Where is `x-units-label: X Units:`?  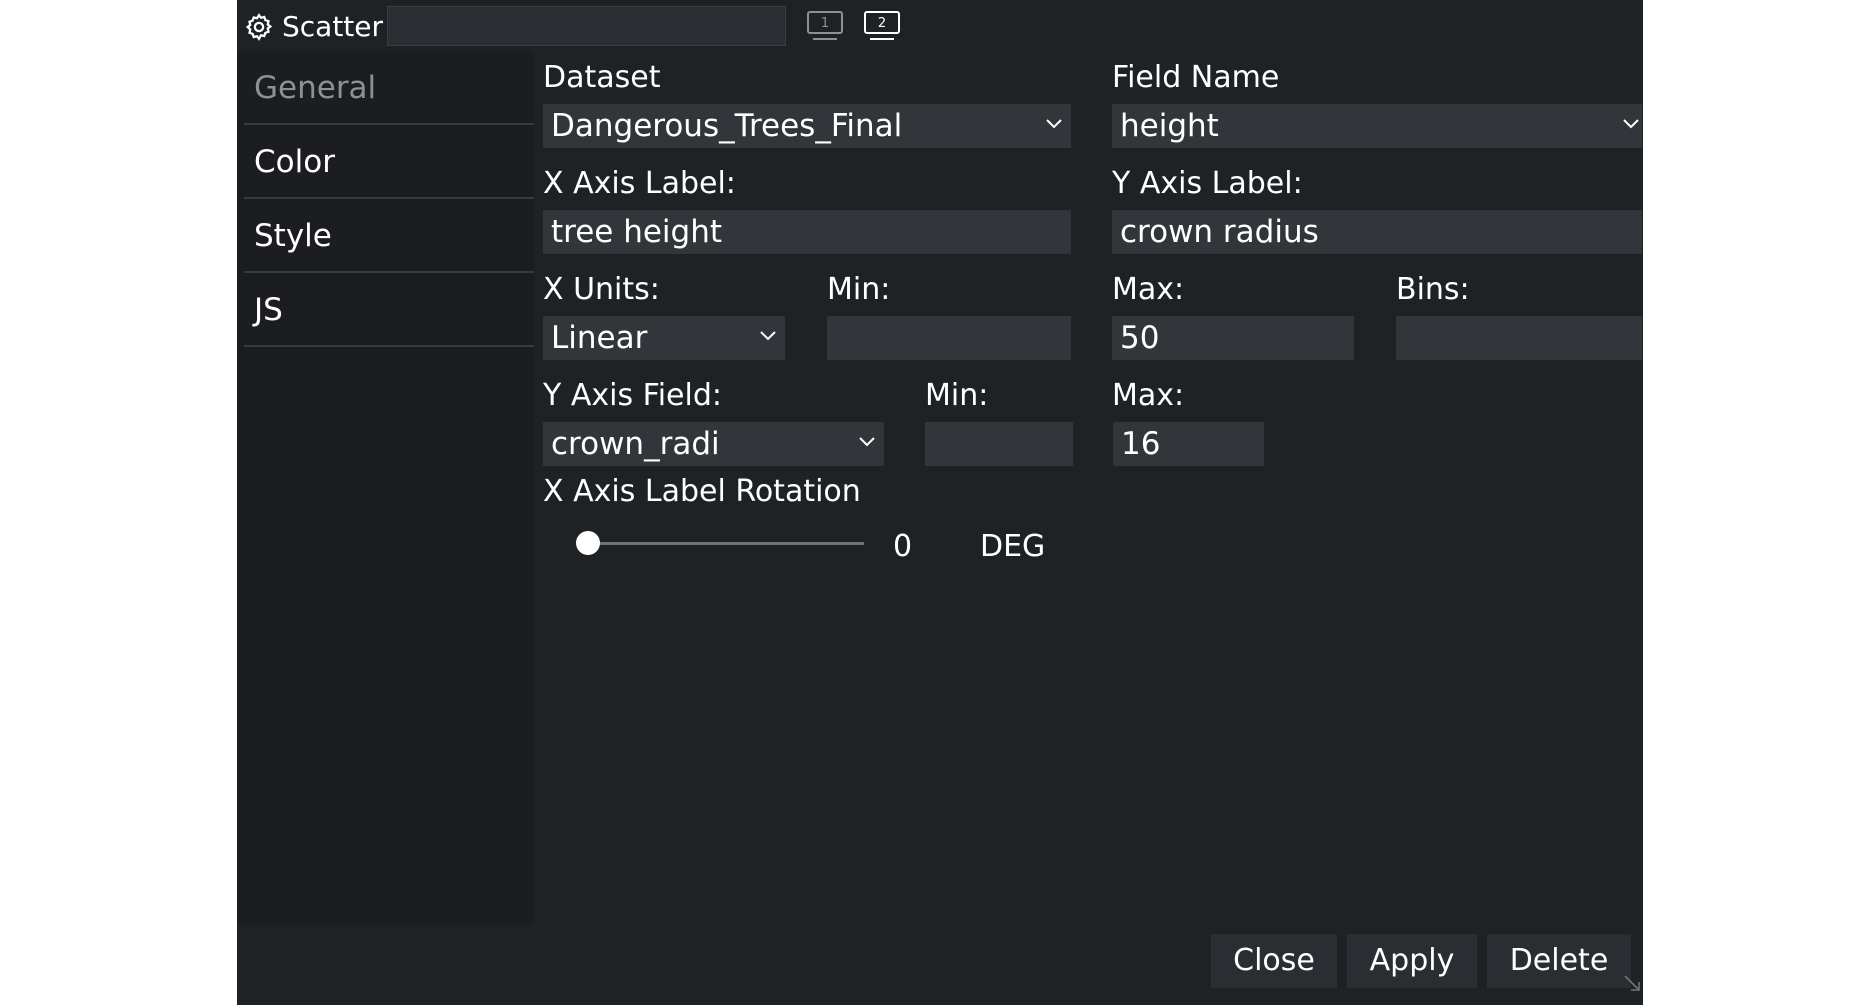
x-units-label: X Units: is located at coordinates (601, 289).